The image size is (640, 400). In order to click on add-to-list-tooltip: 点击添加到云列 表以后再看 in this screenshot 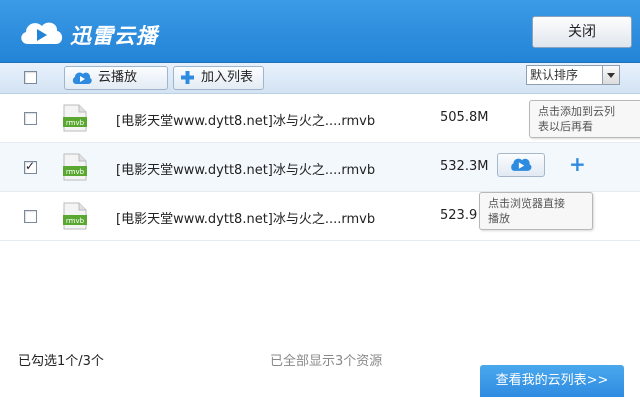, I will do `click(584, 119)`.